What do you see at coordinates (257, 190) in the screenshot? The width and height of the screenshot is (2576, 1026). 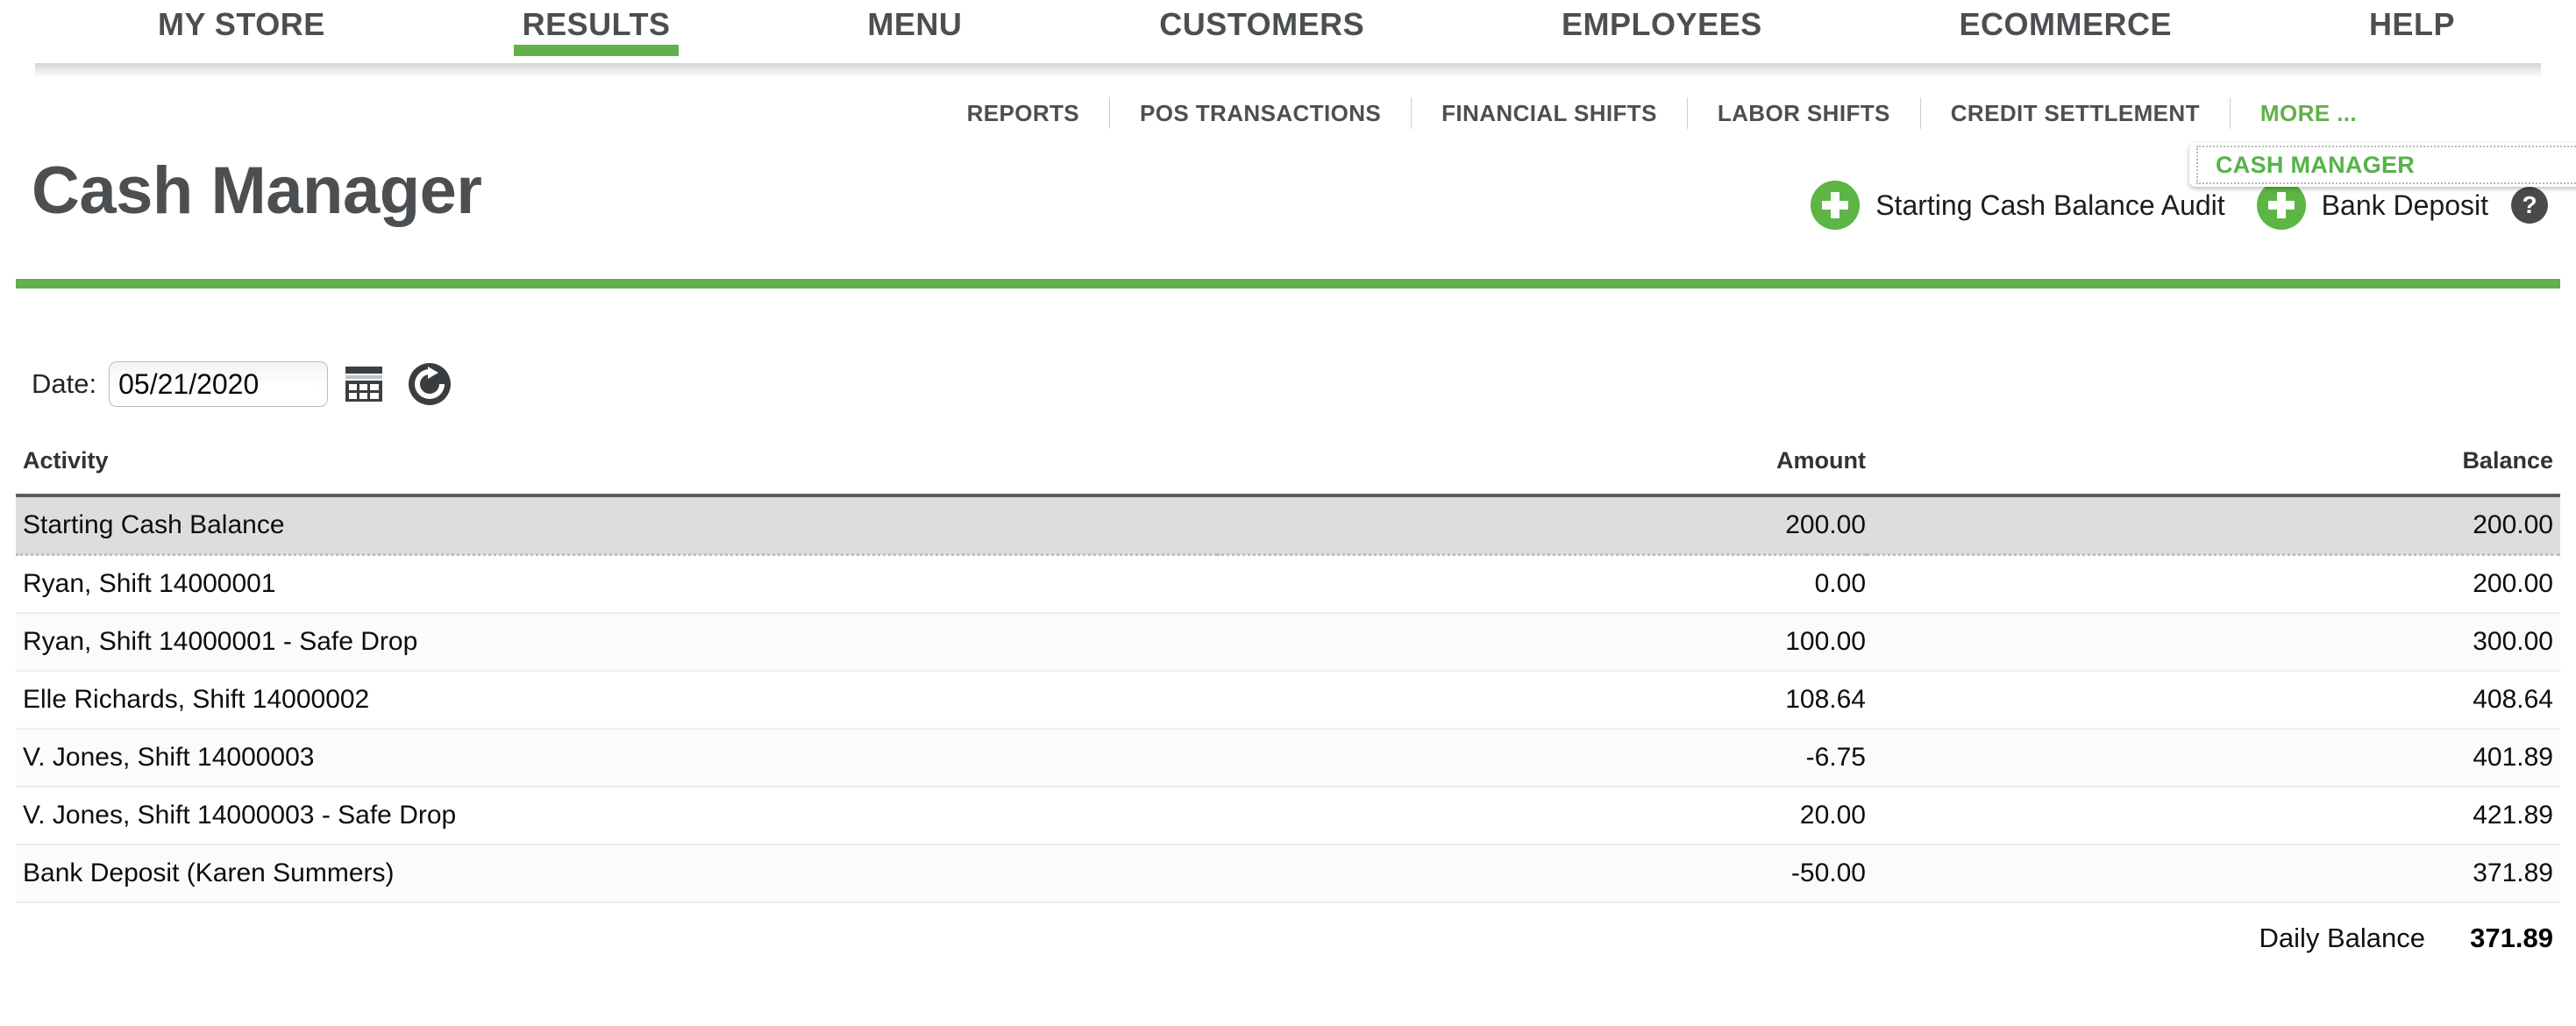 I see `page-title: Cash Manager` at bounding box center [257, 190].